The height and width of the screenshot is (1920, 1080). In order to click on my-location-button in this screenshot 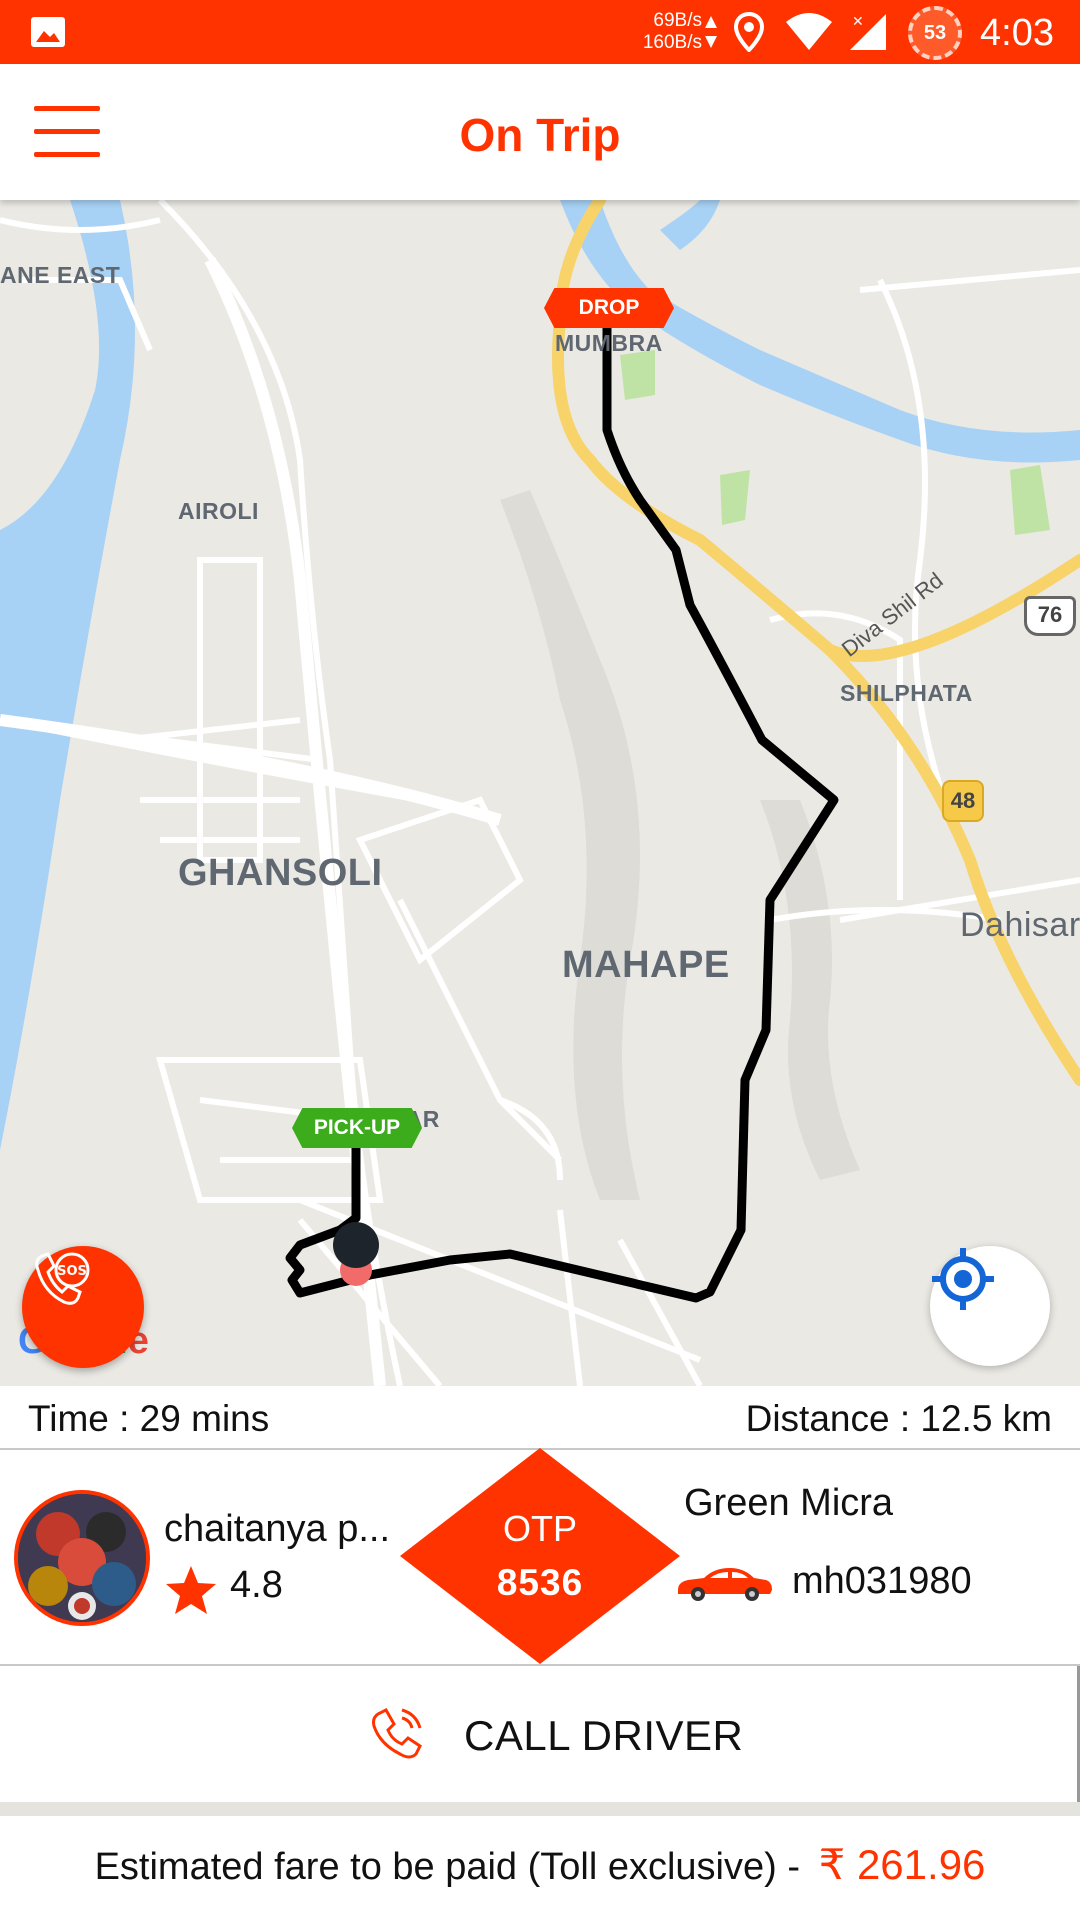, I will do `click(990, 1306)`.